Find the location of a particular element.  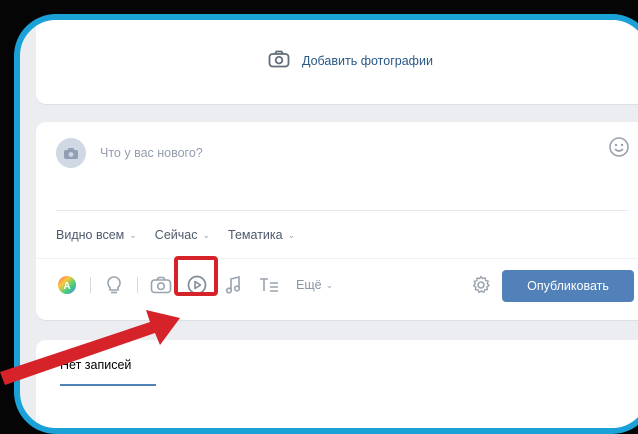

tab-no-posts: Нет записей is located at coordinates (108, 372).